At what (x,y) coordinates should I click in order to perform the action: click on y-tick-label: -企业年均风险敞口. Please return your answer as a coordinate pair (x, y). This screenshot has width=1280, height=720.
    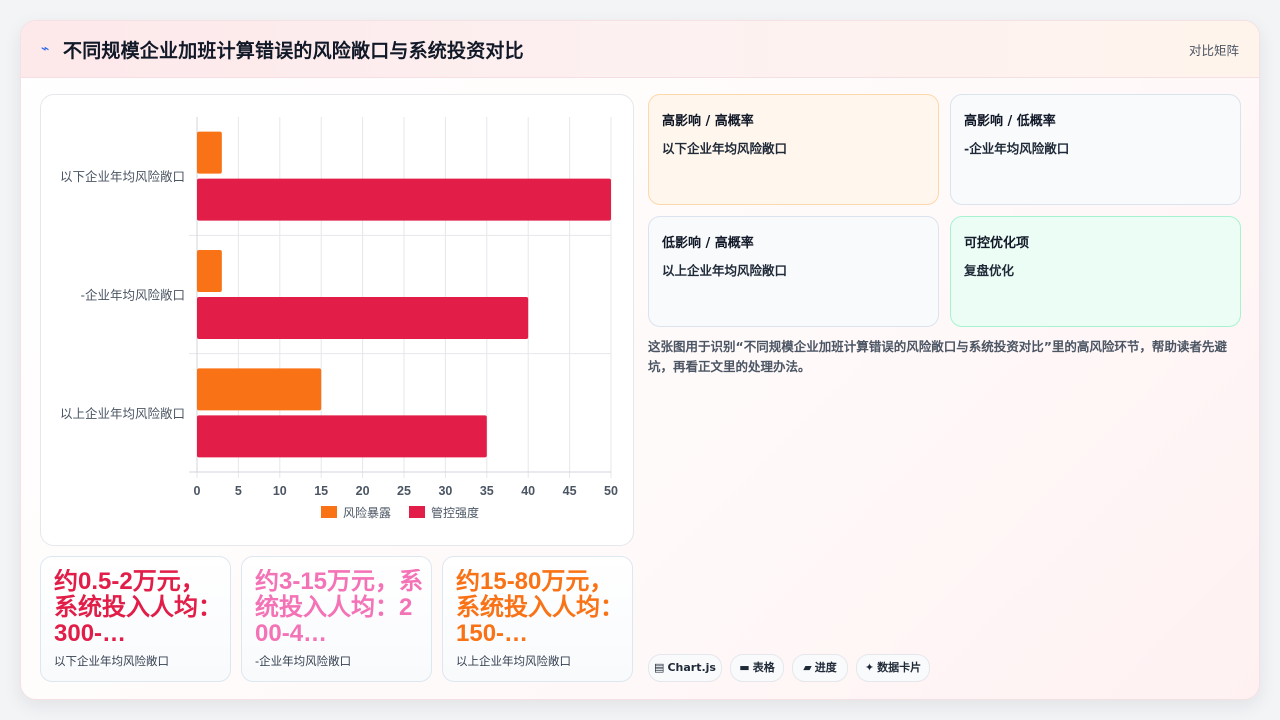
    Looking at the image, I should click on (132, 295).